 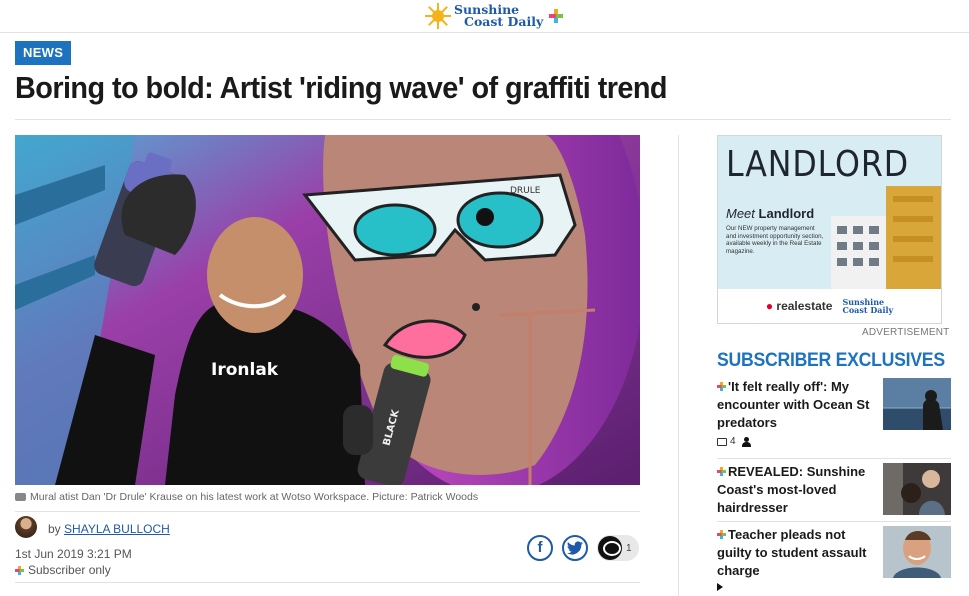 I want to click on logo-wordmark: Sunshine Coast Daily, so click(x=499, y=16).